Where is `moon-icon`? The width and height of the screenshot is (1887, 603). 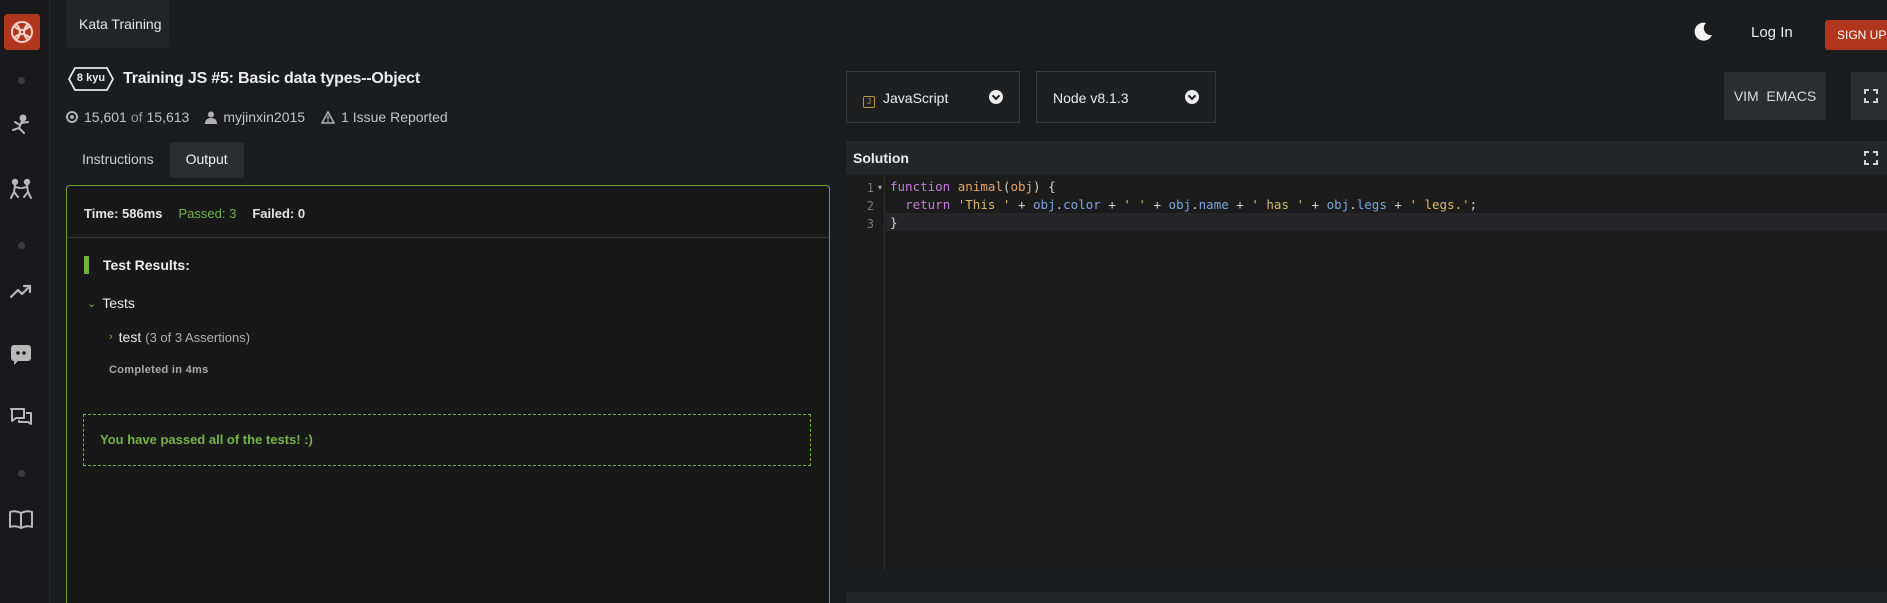
moon-icon is located at coordinates (1703, 32).